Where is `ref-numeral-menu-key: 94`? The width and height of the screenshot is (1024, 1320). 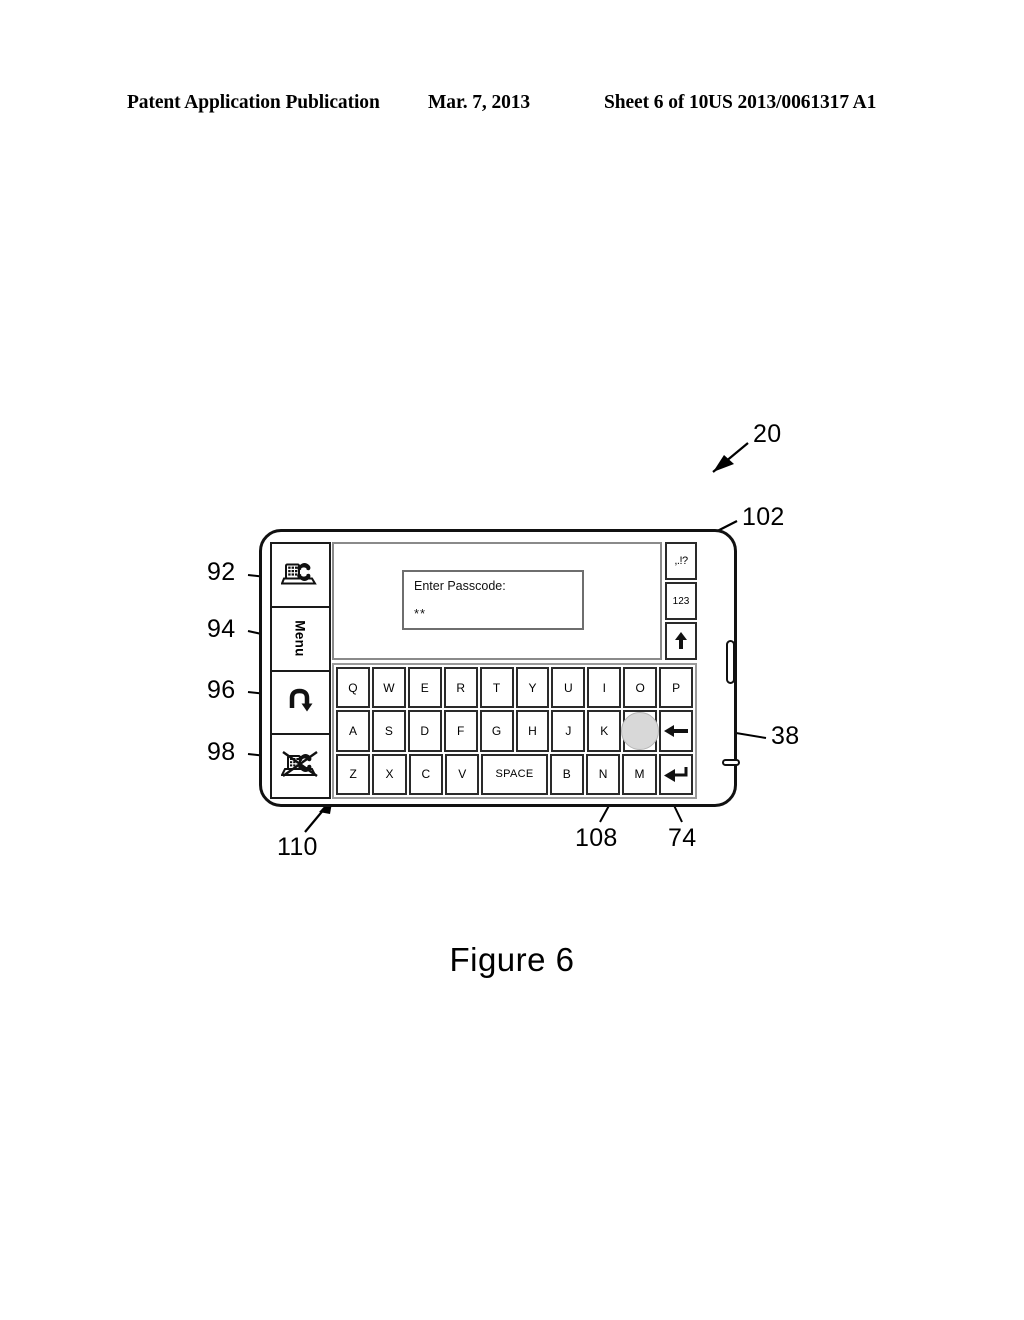 ref-numeral-menu-key: 94 is located at coordinates (221, 629).